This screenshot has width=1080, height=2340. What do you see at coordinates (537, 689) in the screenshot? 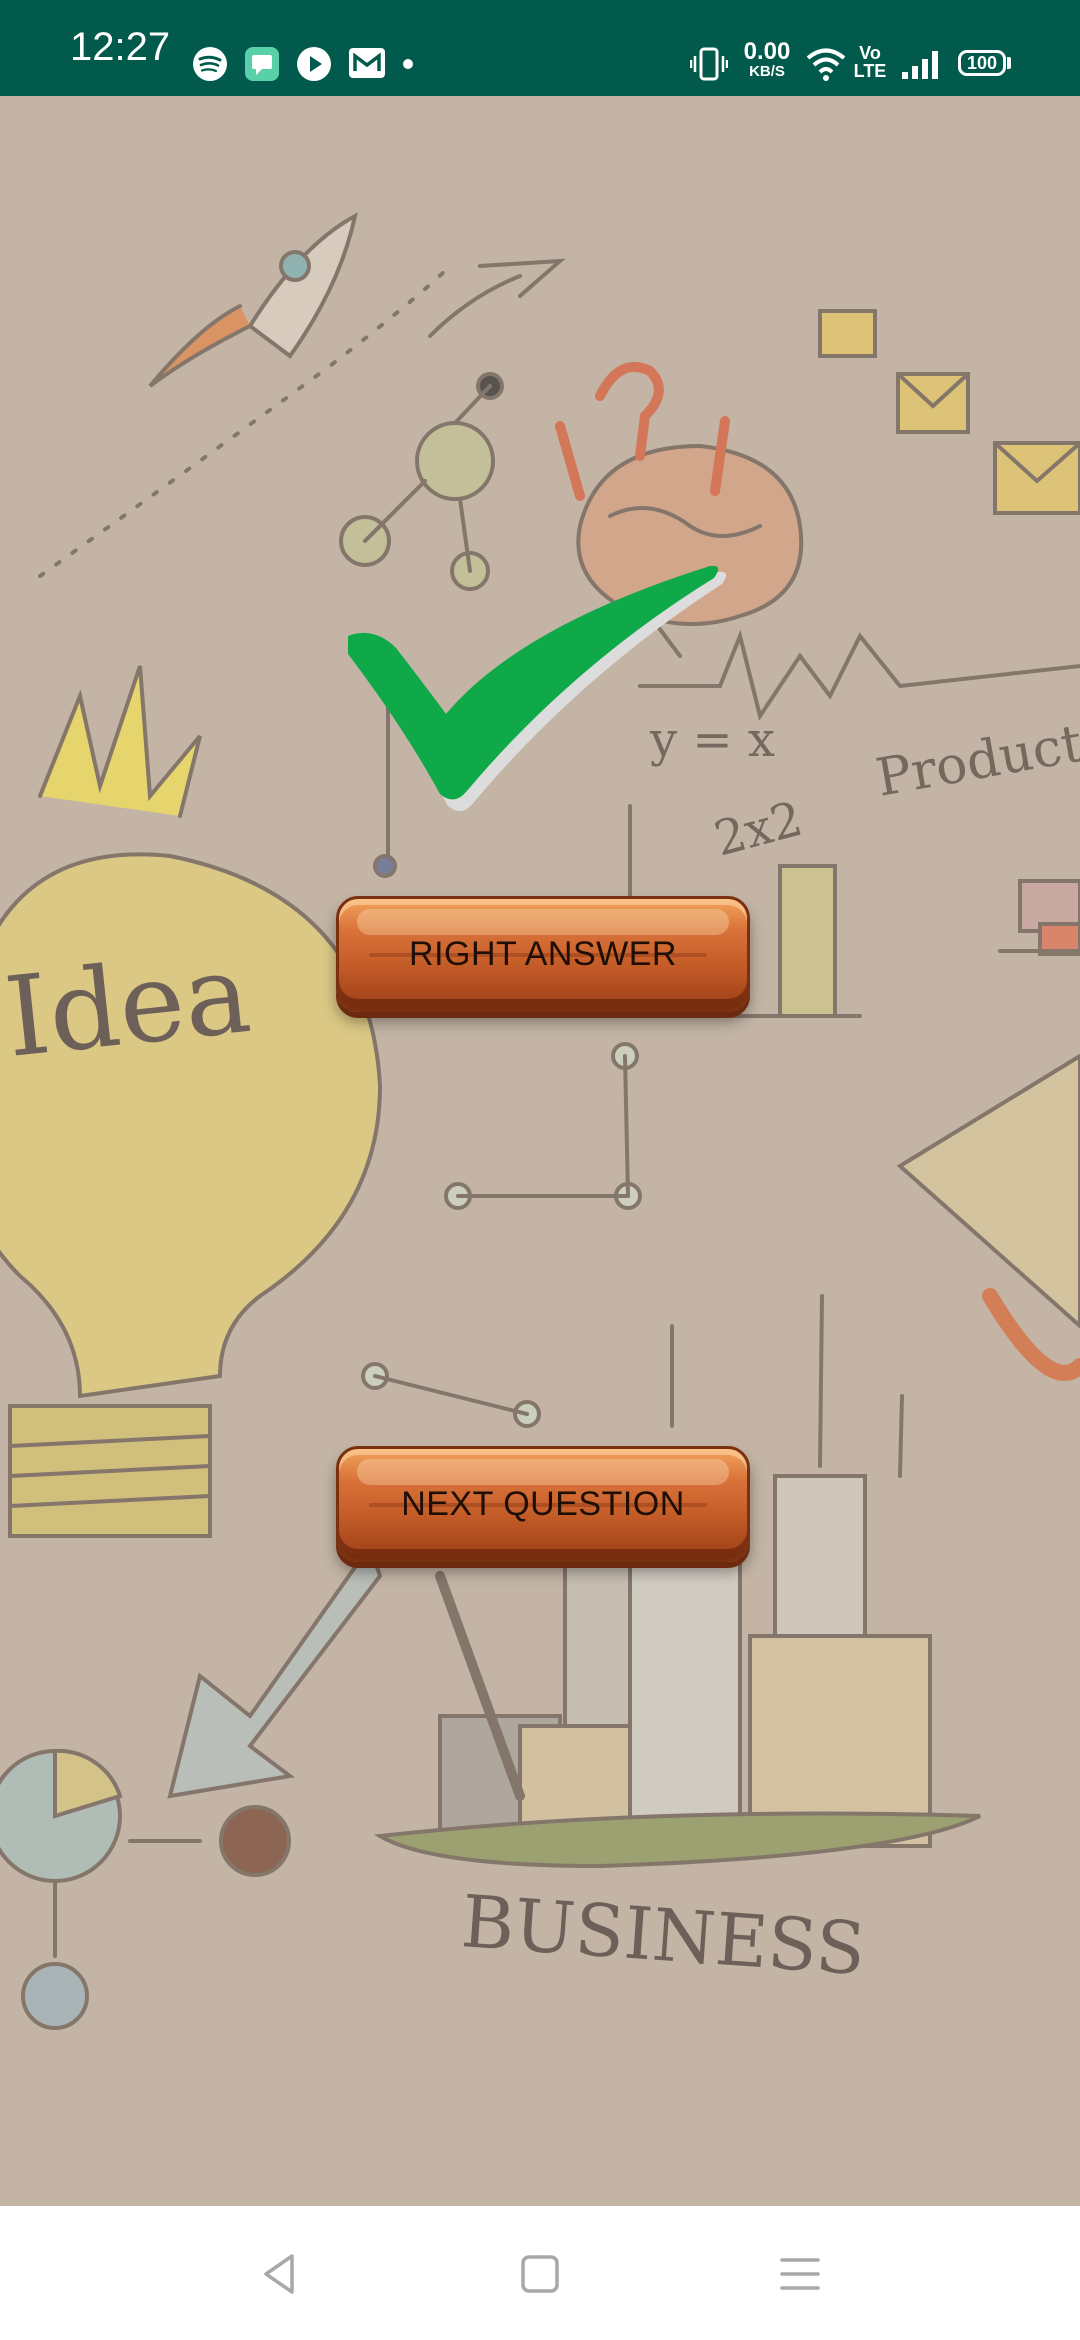
I see `checkmark-icon` at bounding box center [537, 689].